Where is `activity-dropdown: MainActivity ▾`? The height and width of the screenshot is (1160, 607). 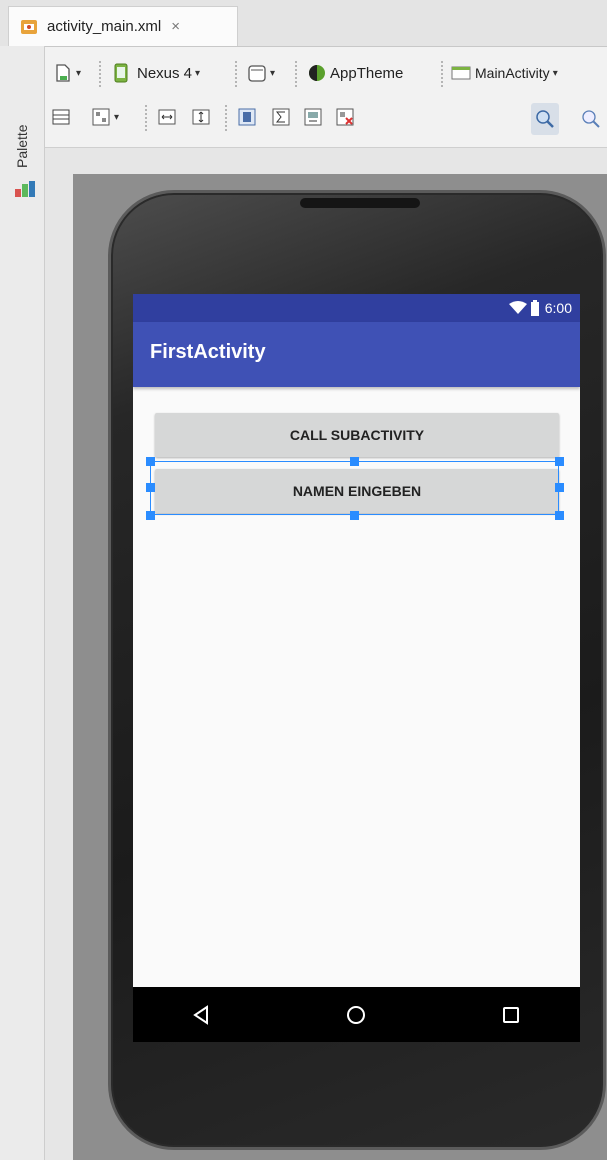
activity-dropdown: MainActivity ▾ is located at coordinates (504, 73).